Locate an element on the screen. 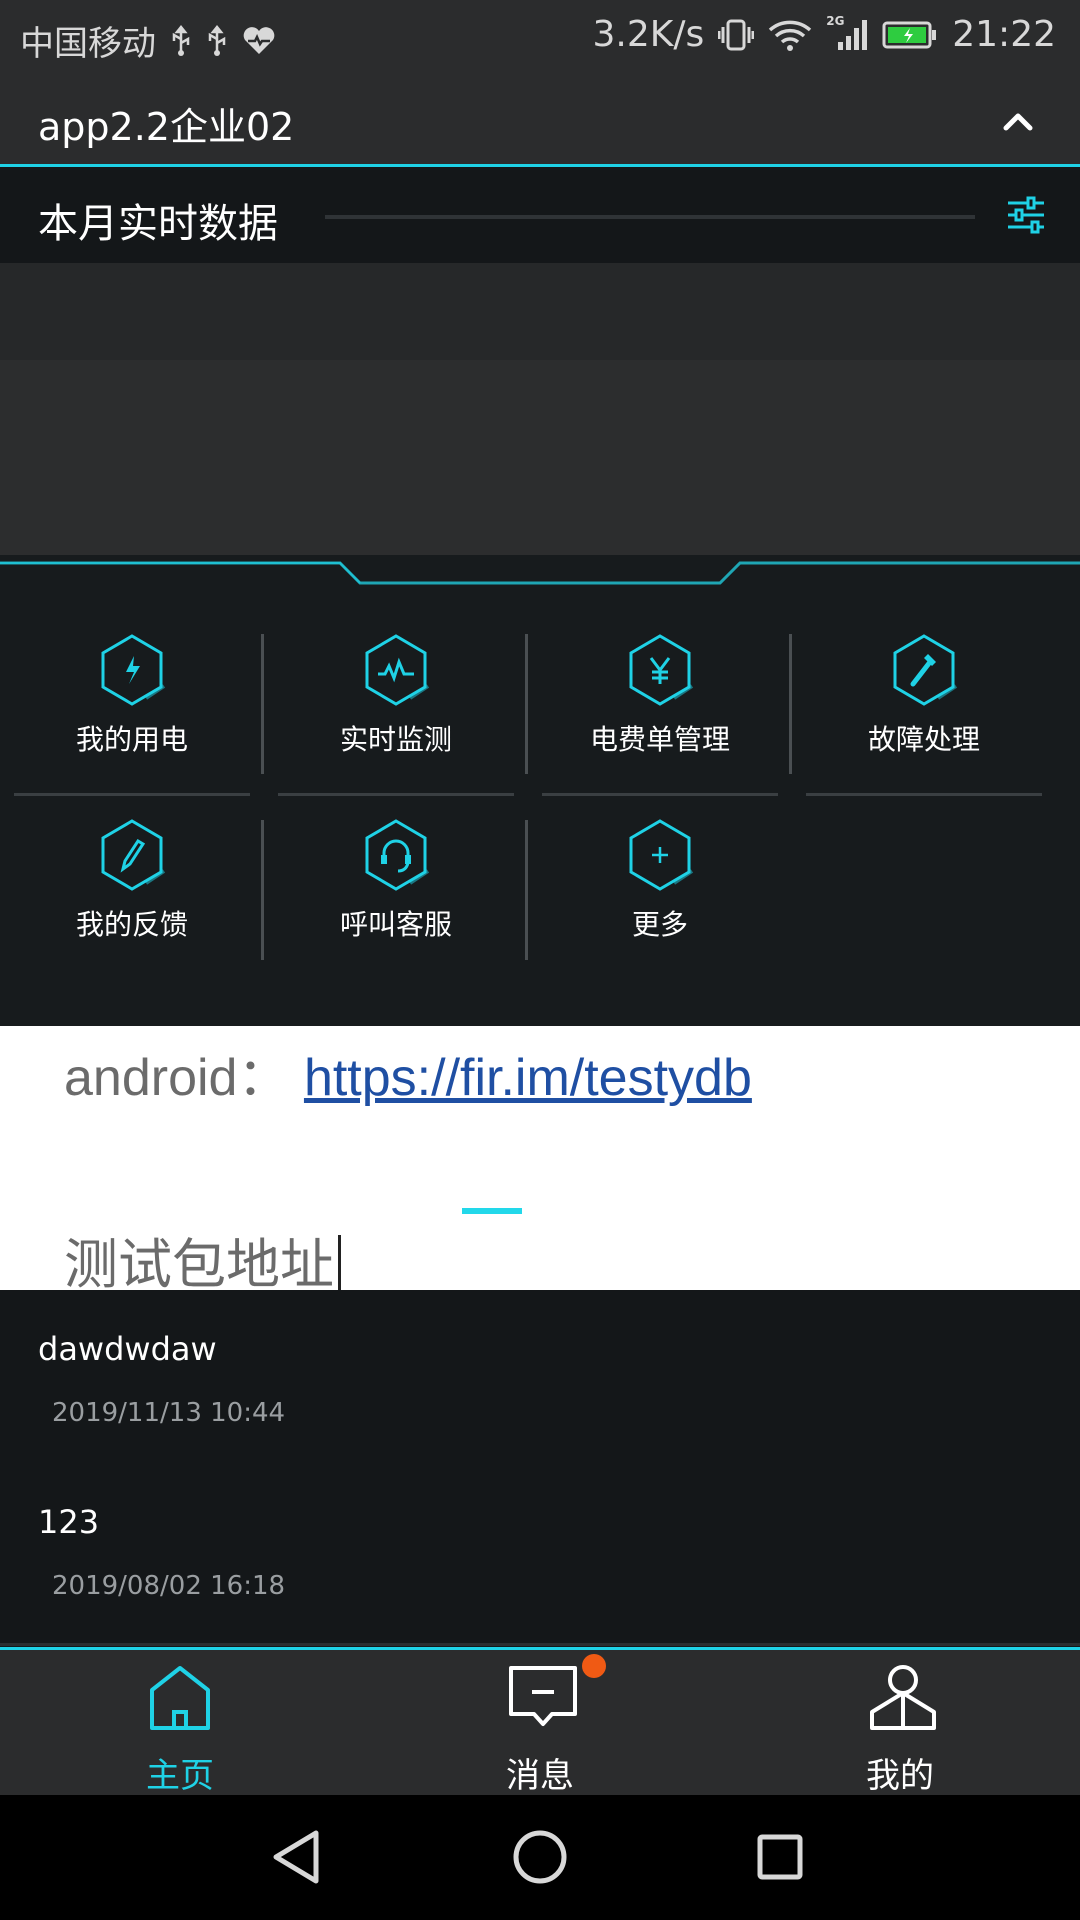  chevron-up-icon is located at coordinates (1018, 122).